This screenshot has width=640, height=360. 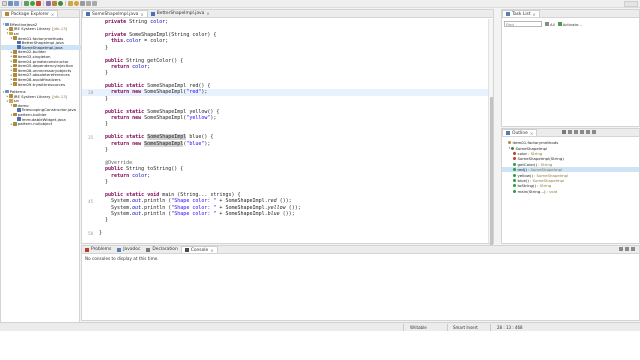 I want to click on tab-outline: Outline ×, so click(x=520, y=132).